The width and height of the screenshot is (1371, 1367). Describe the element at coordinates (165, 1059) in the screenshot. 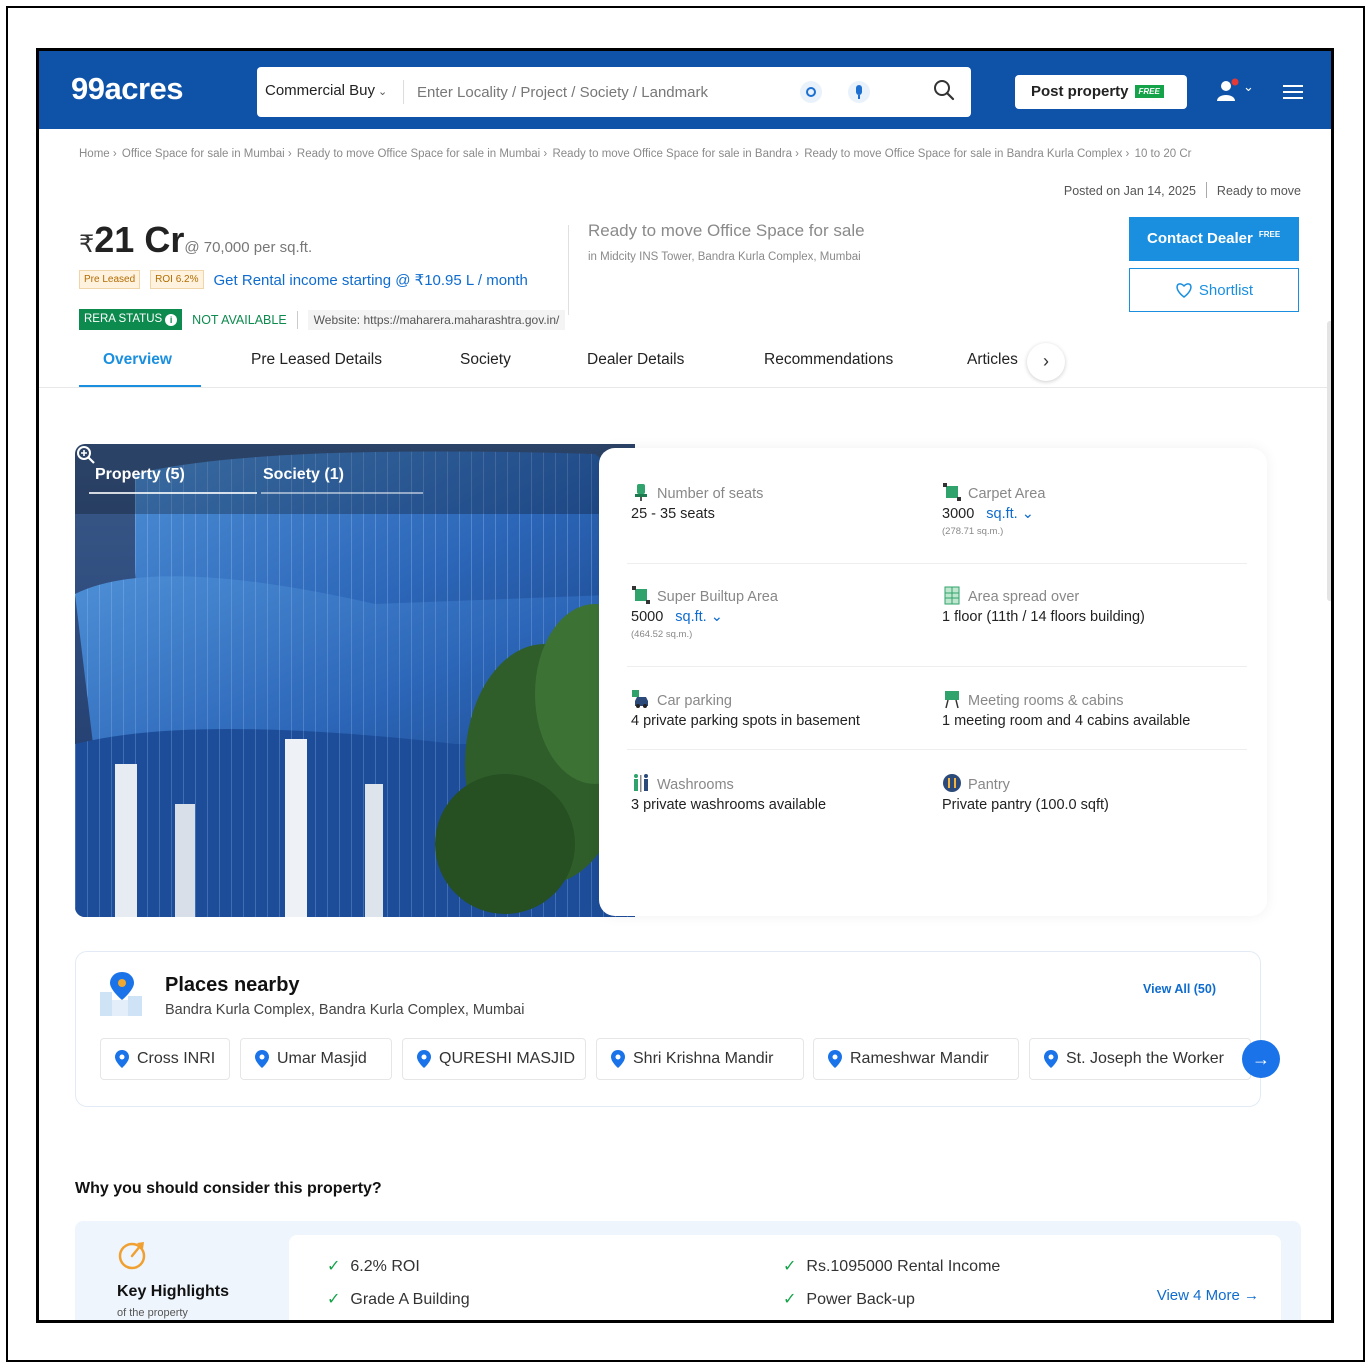

I see `place-chip: Cross INRI` at that location.